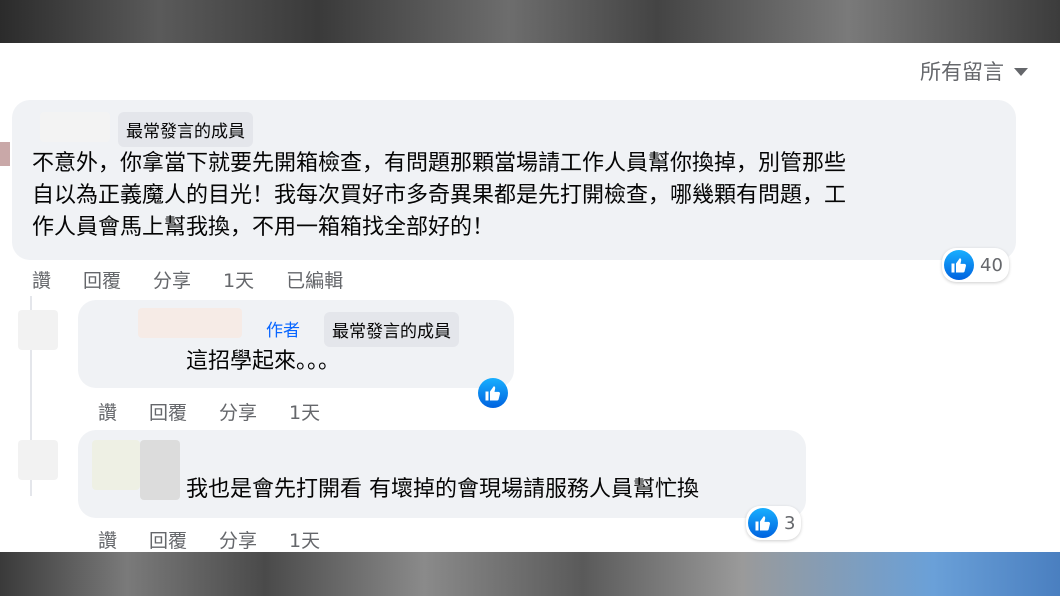 This screenshot has height=596, width=1060. I want to click on blurred-top-band, so click(530, 21).